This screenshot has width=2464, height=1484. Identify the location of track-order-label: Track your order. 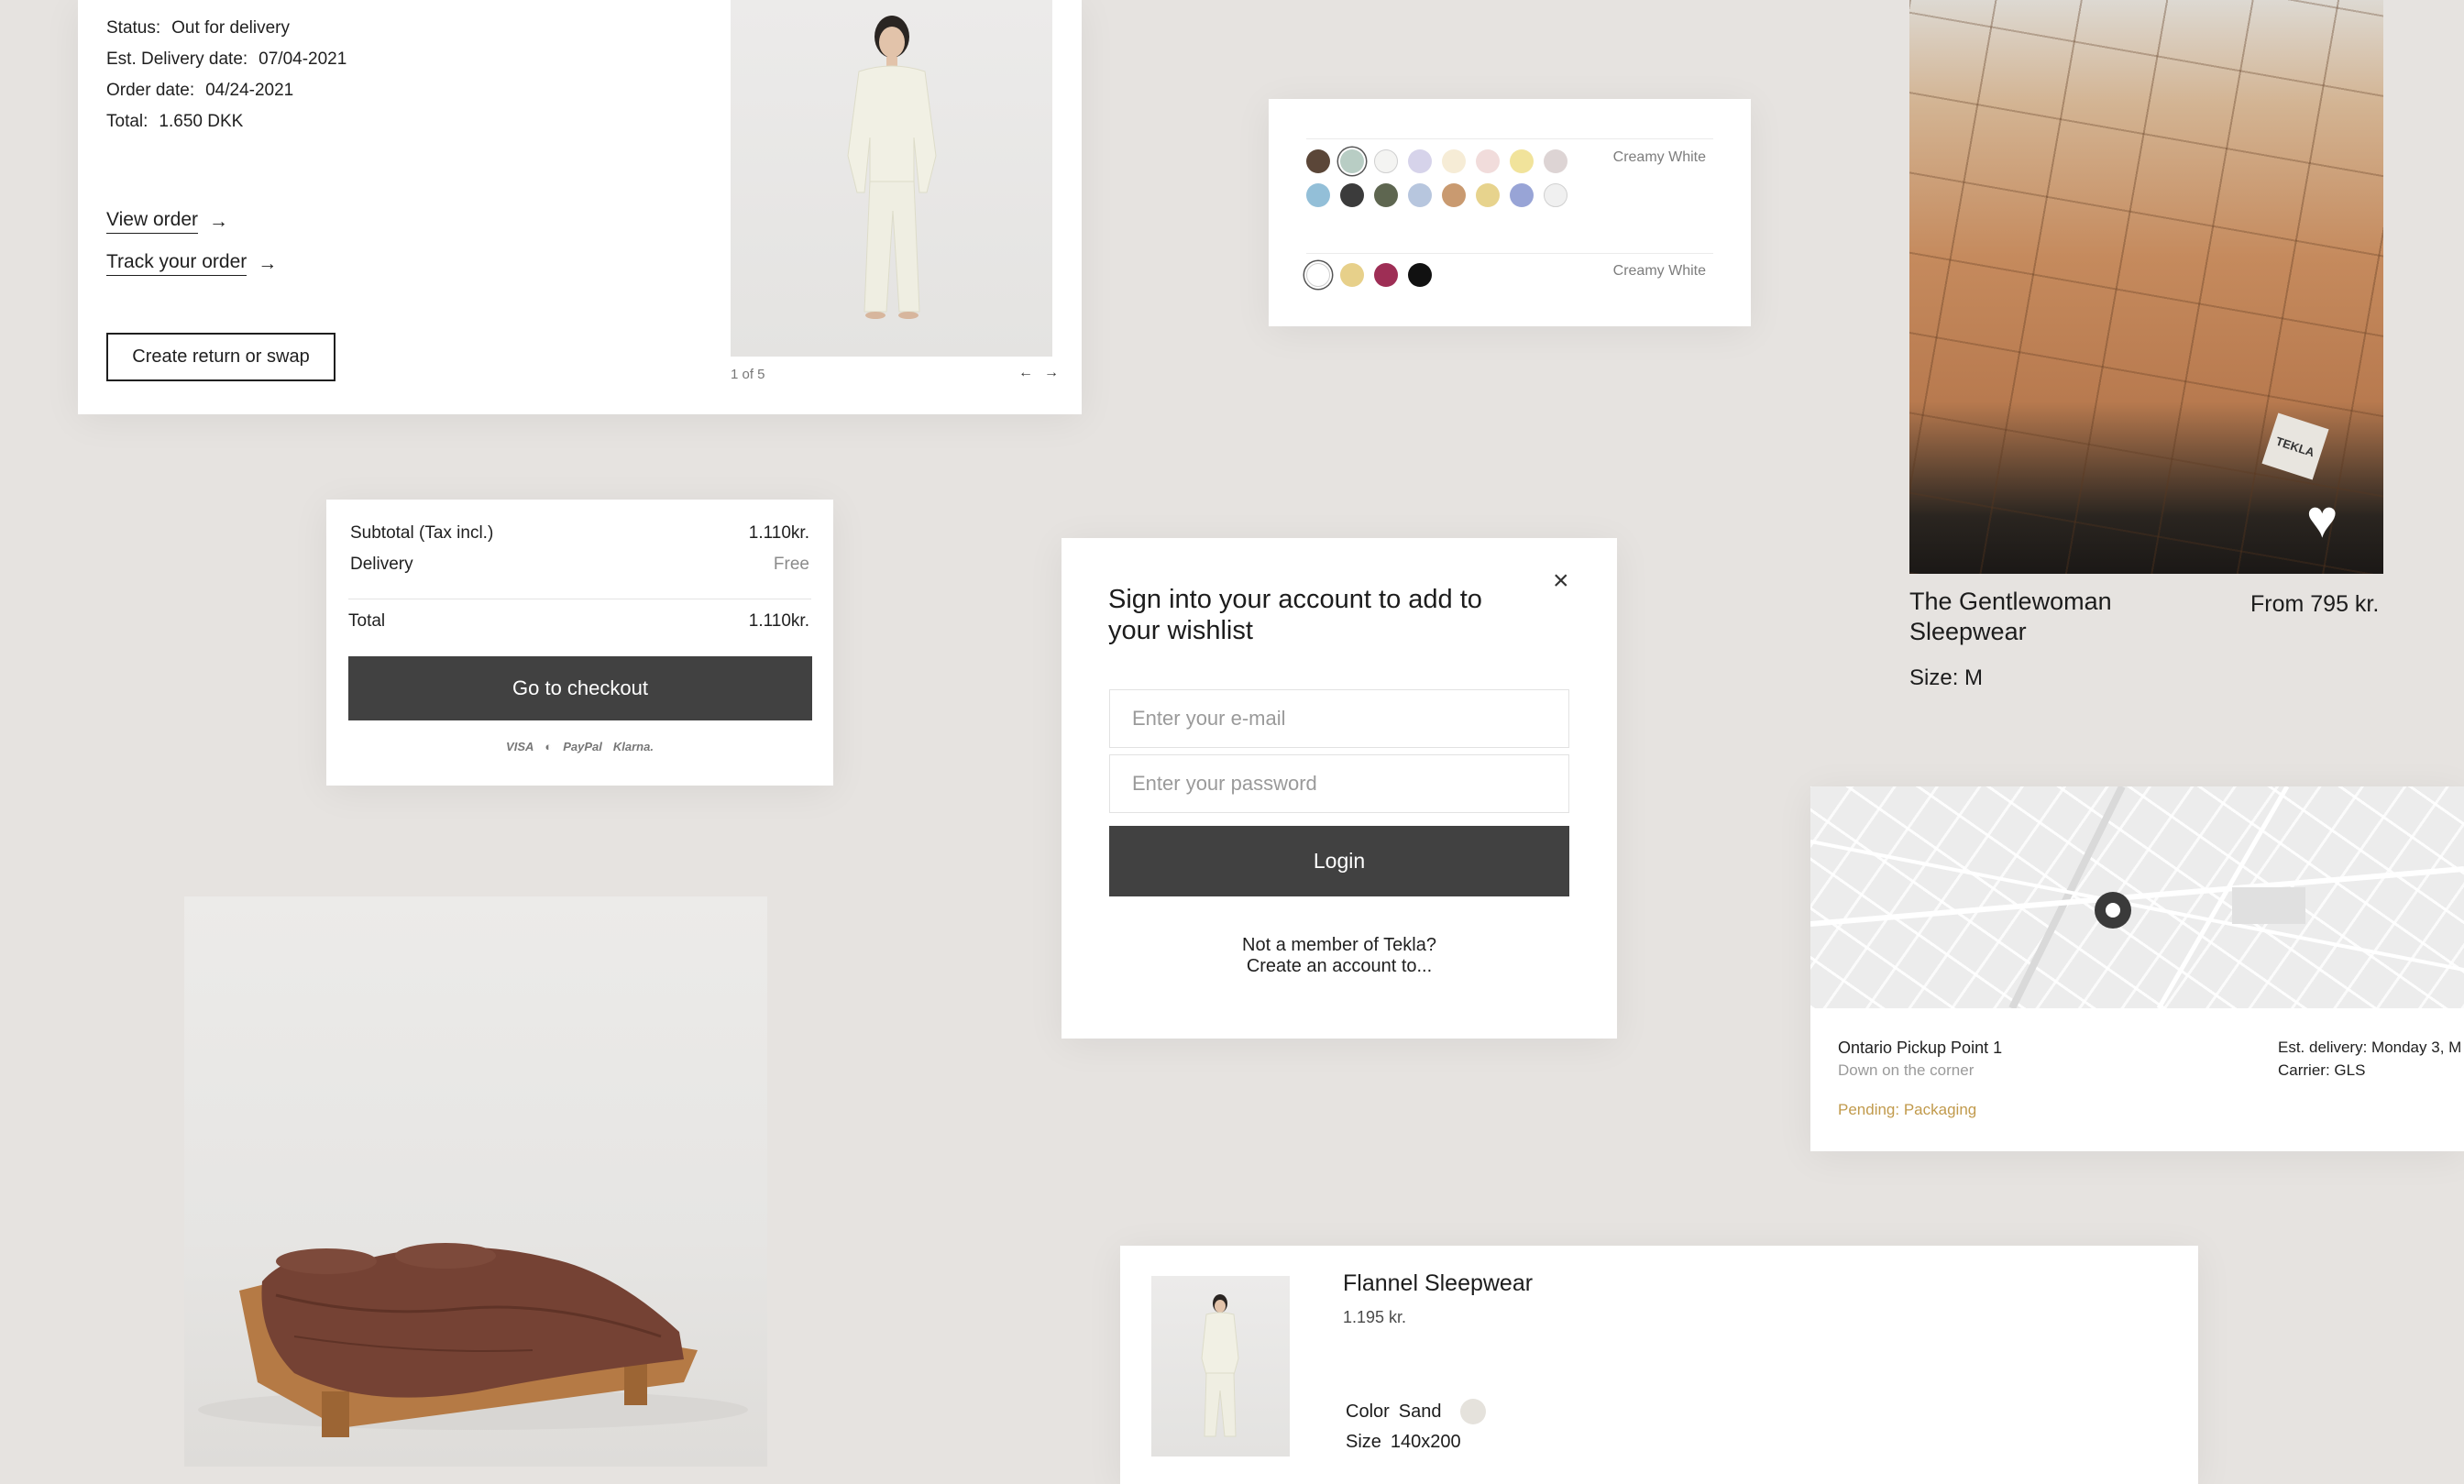
(177, 263).